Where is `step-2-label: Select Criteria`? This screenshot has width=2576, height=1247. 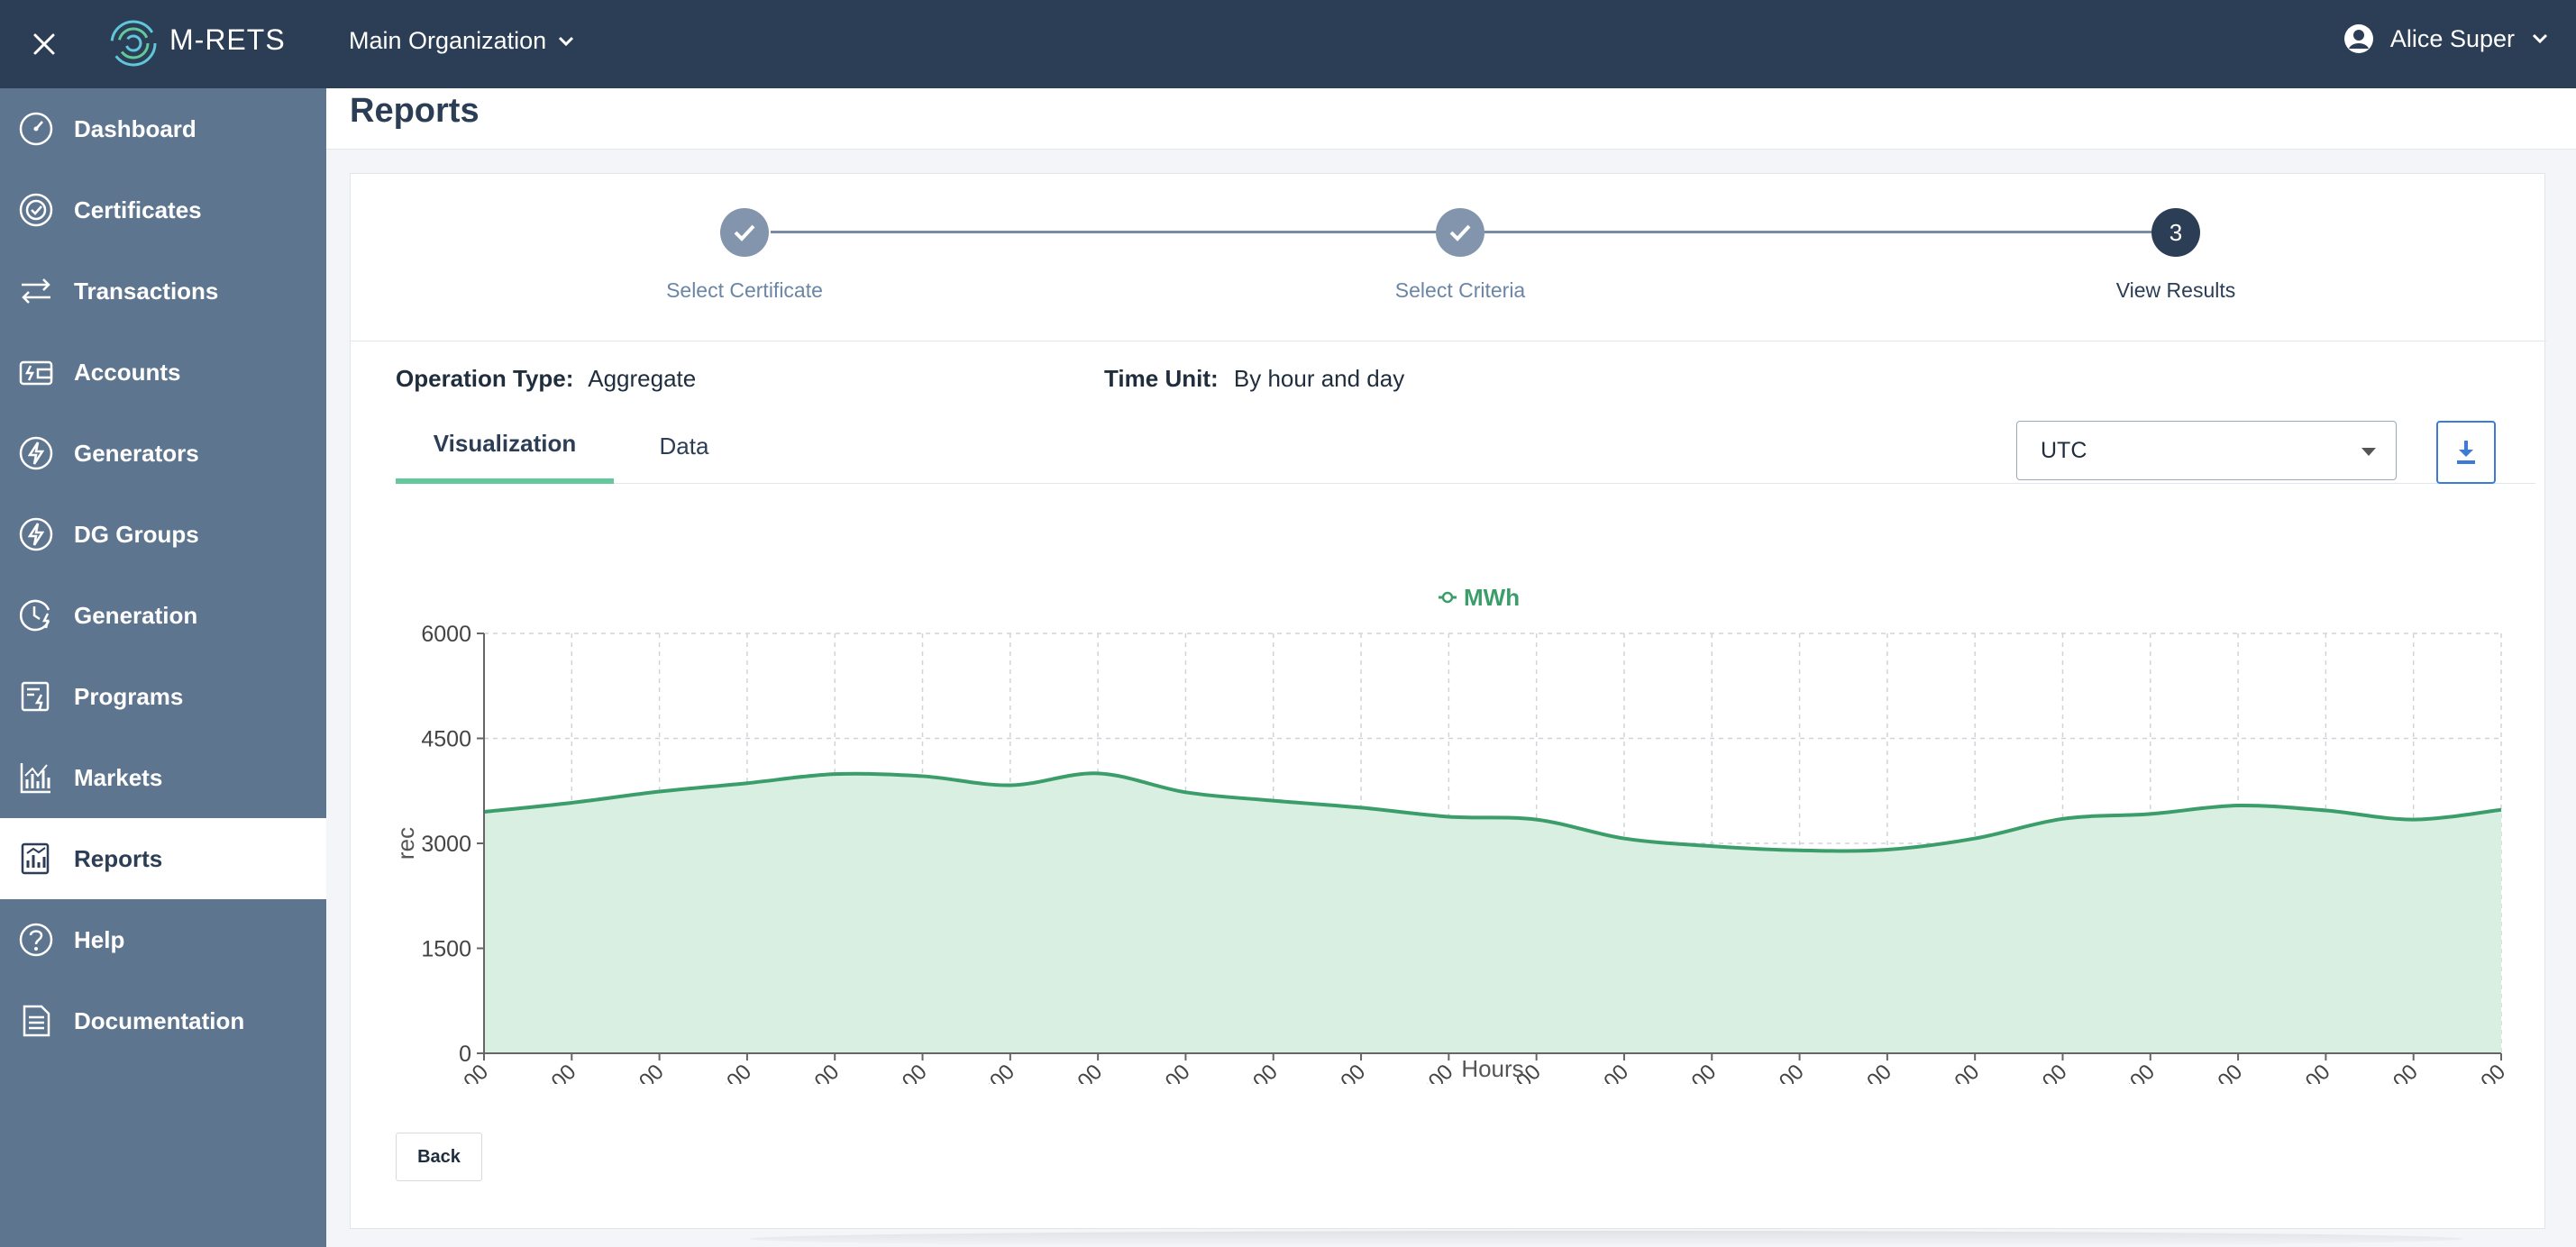 step-2-label: Select Criteria is located at coordinates (1460, 290).